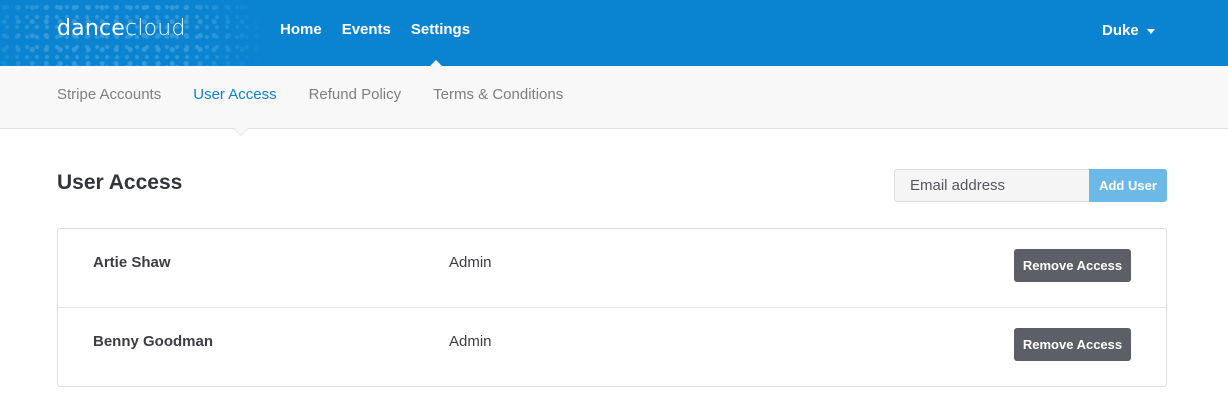 This screenshot has width=1228, height=401. I want to click on user-menu: Duke, so click(1128, 30).